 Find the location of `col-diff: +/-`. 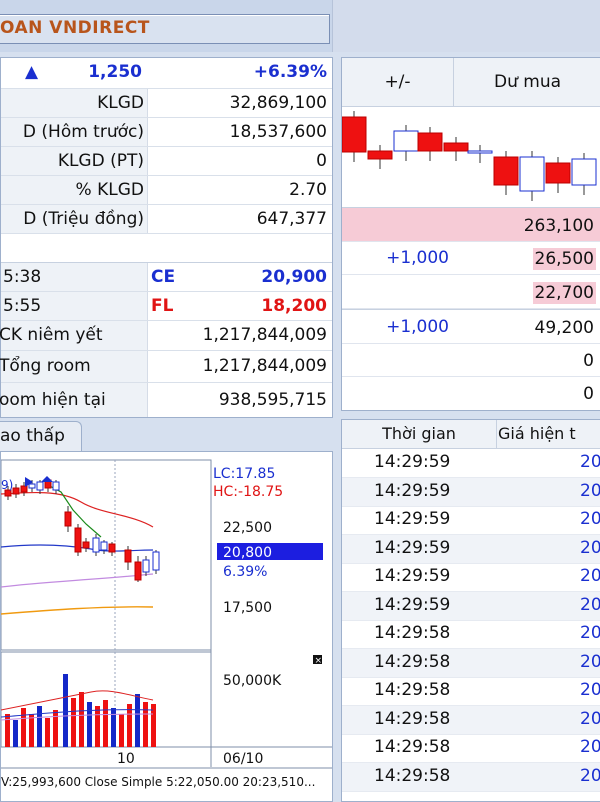

col-diff: +/- is located at coordinates (398, 82).